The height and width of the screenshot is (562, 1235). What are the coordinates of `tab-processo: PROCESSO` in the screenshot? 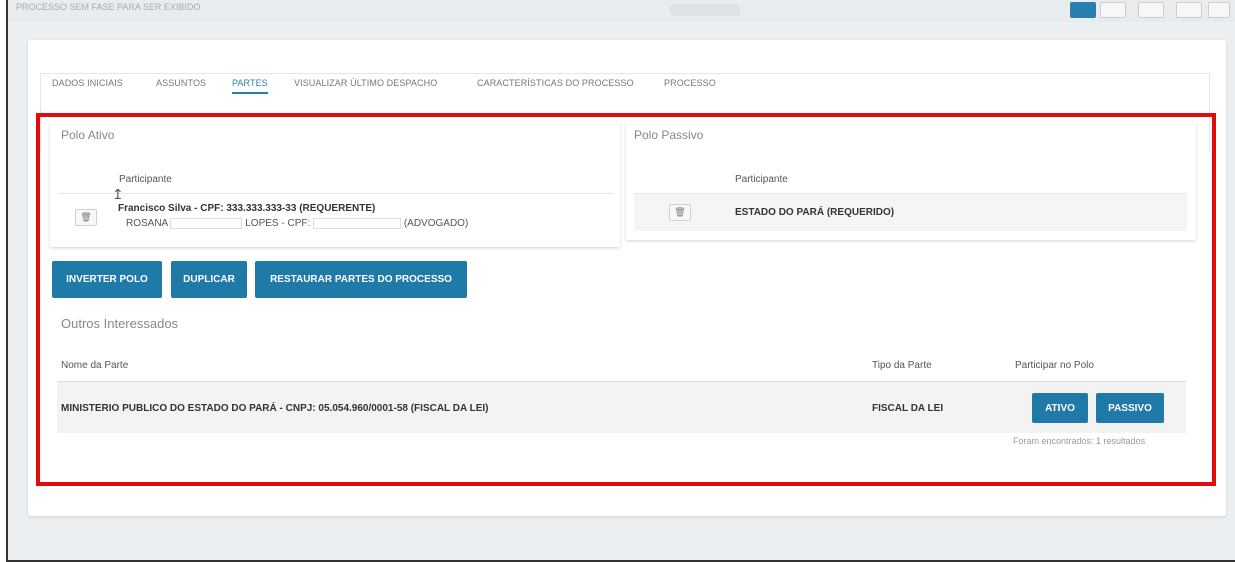 It's located at (690, 83).